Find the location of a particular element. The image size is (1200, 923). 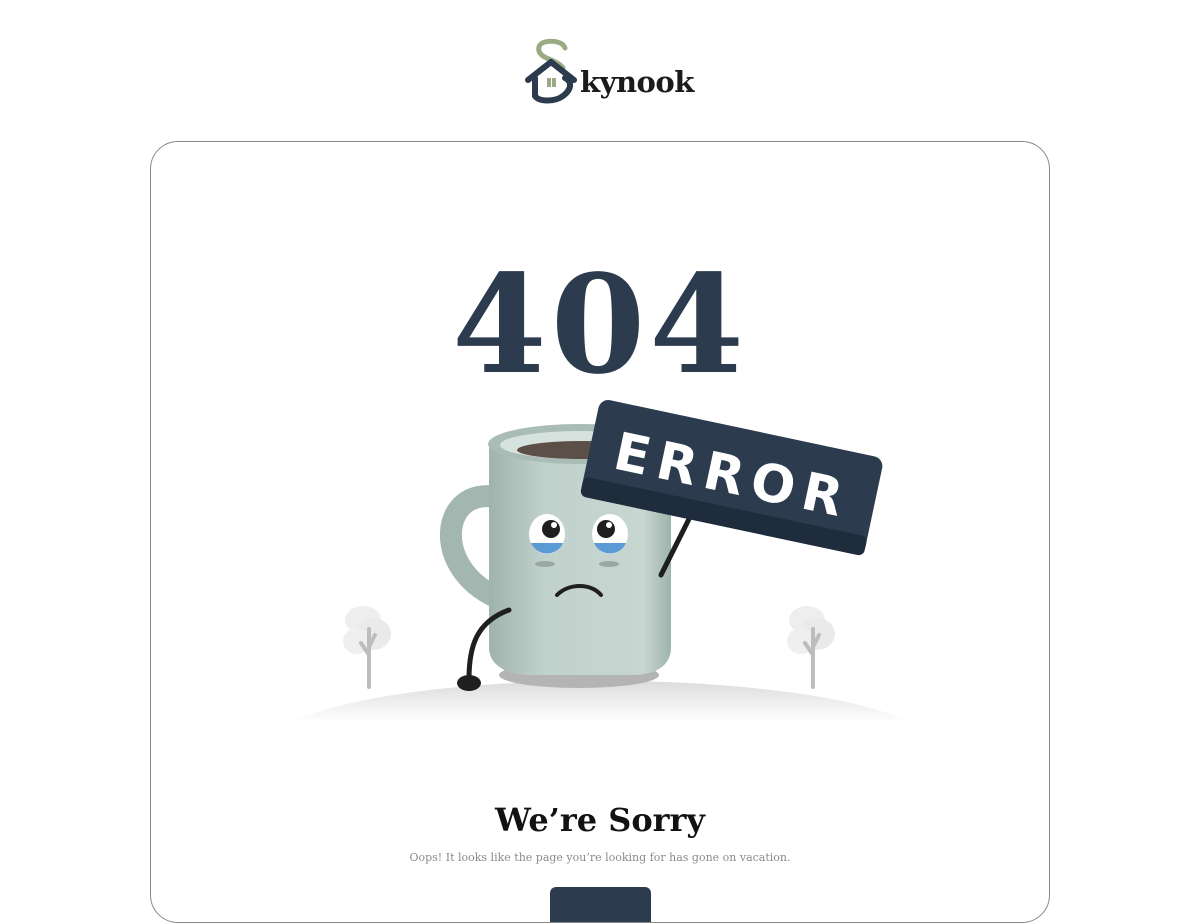

brand-logo: kynook is located at coordinates (609, 71).